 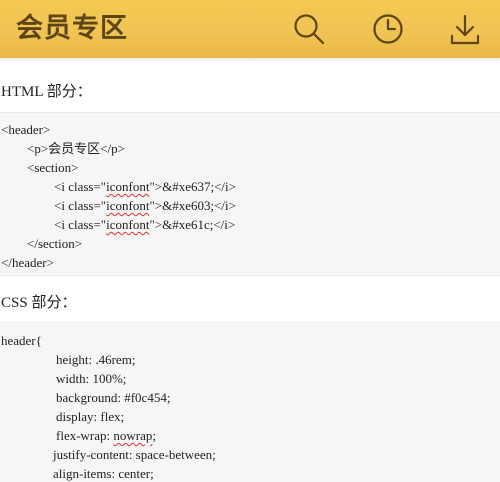 I want to click on code-line: <section>, so click(x=53, y=167).